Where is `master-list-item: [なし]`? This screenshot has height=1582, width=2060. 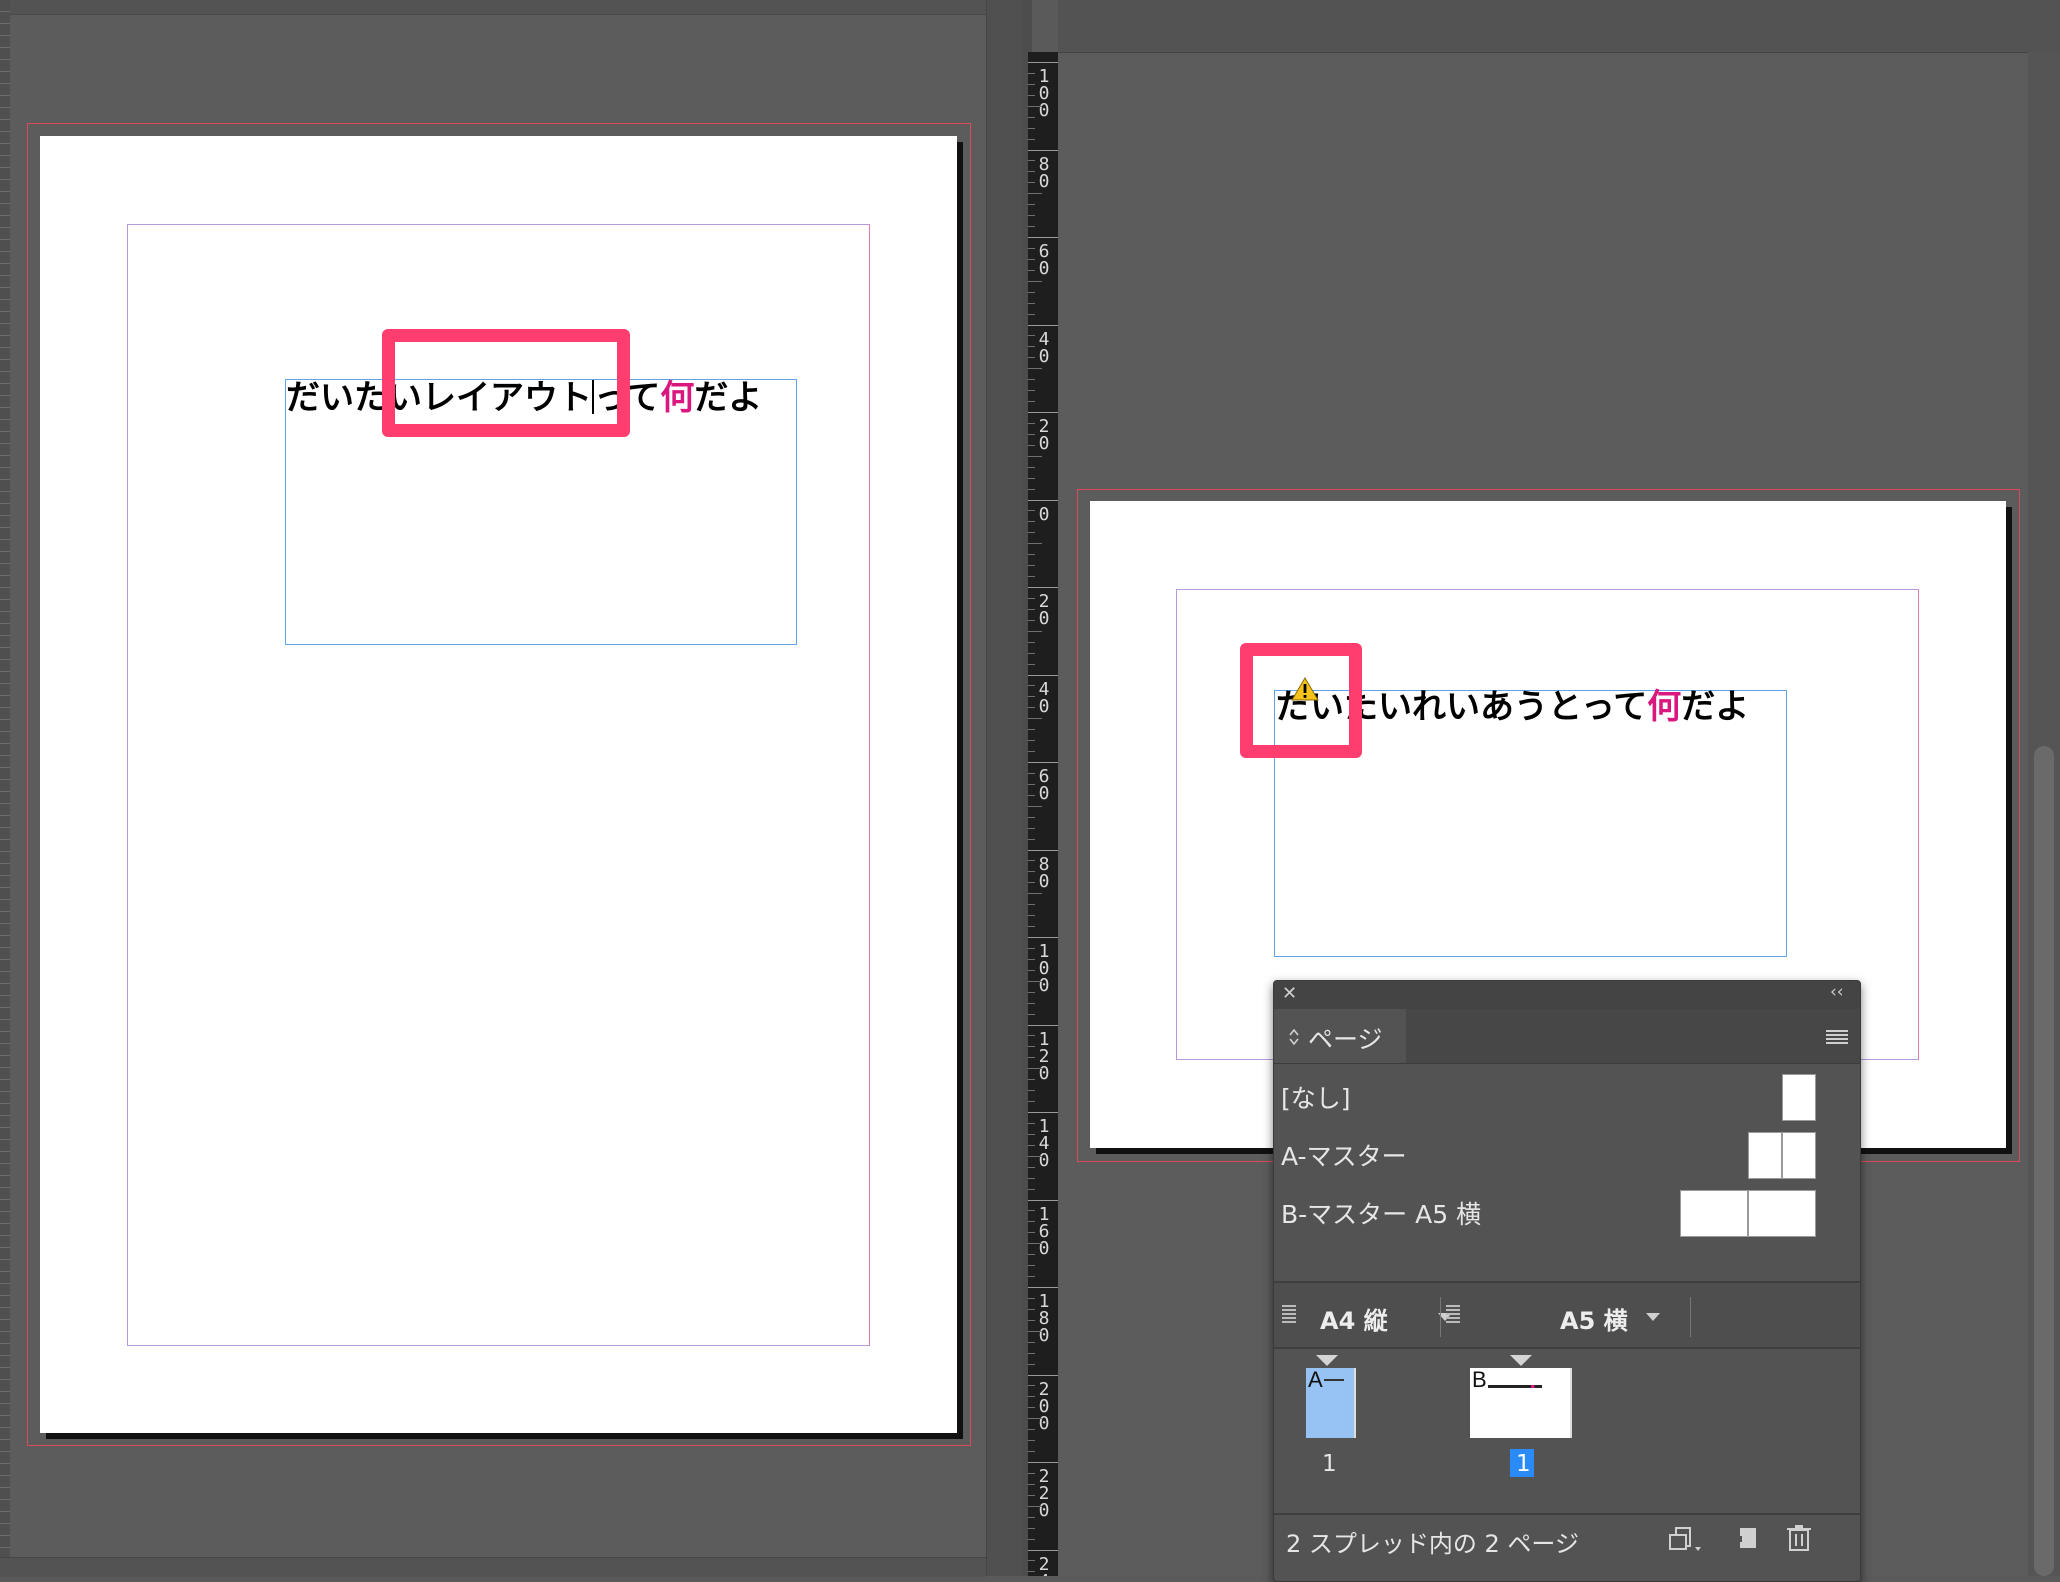
master-list-item: [なし] is located at coordinates (1567, 1096).